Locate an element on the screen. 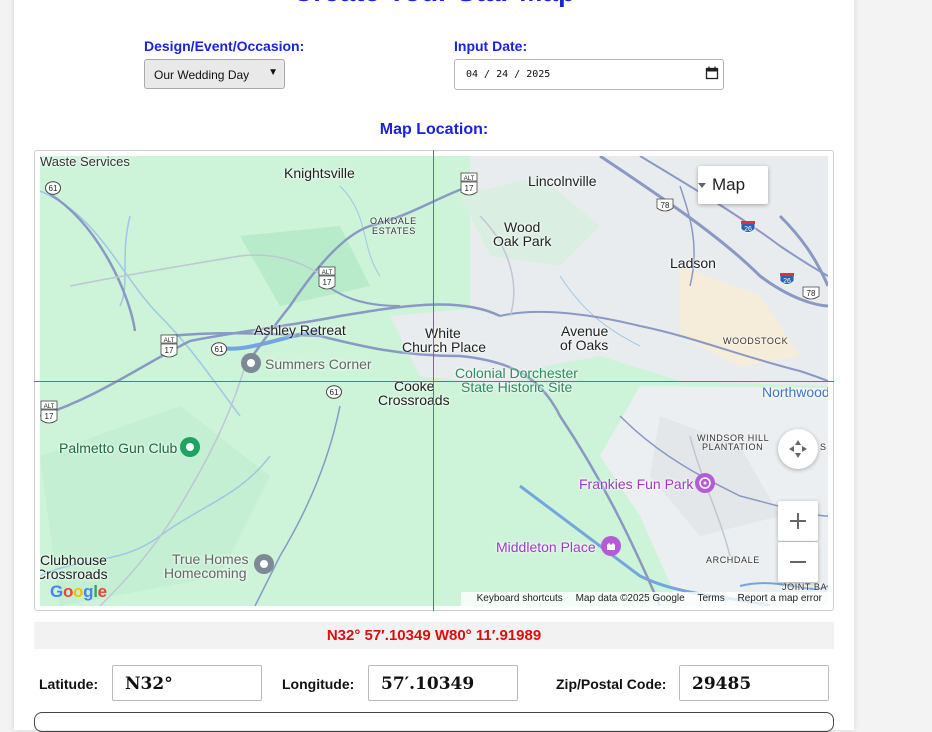 This screenshot has height=732, width=932. longitude-input: 57′.10349 is located at coordinates (443, 683).